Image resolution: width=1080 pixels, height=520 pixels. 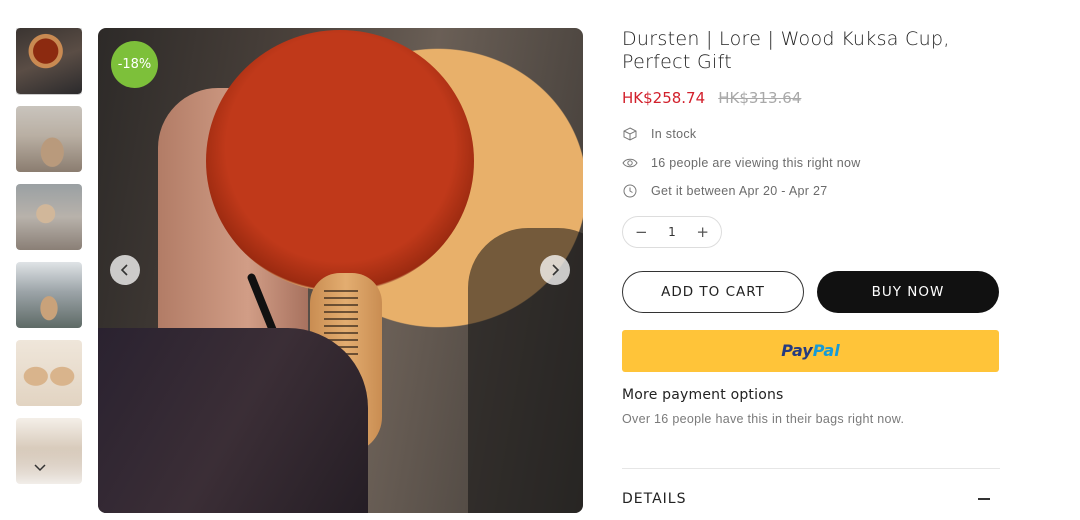 What do you see at coordinates (812, 291) in the screenshot?
I see `purchase-actions: ADD TO CART BUY NOW` at bounding box center [812, 291].